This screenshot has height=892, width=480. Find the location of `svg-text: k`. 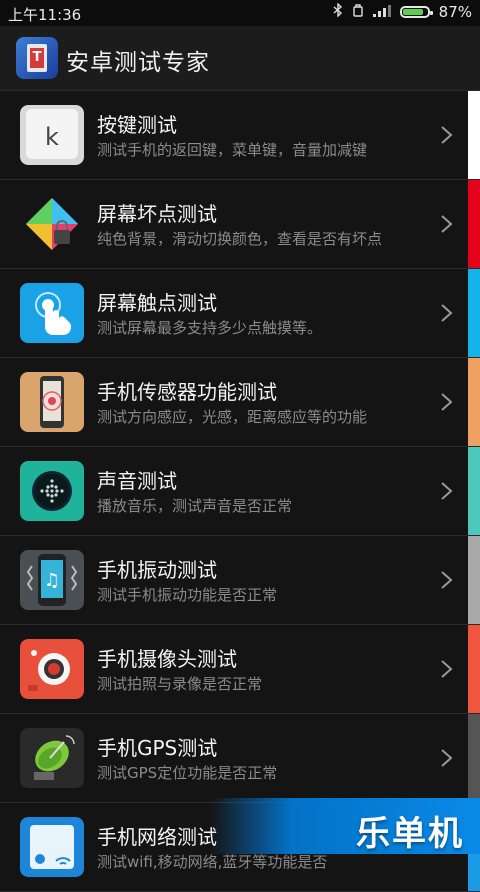

svg-text: k is located at coordinates (52, 137).